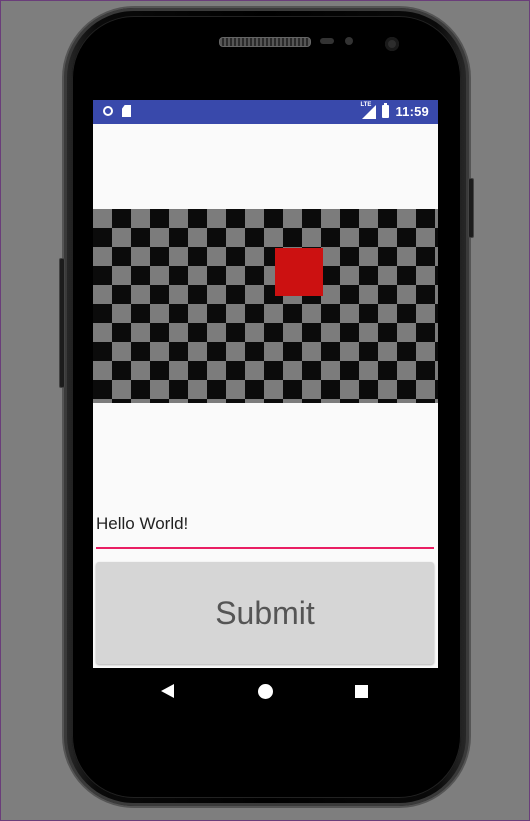  Describe the element at coordinates (265, 112) in the screenshot. I see `status-bar: LTE 11:59` at that location.